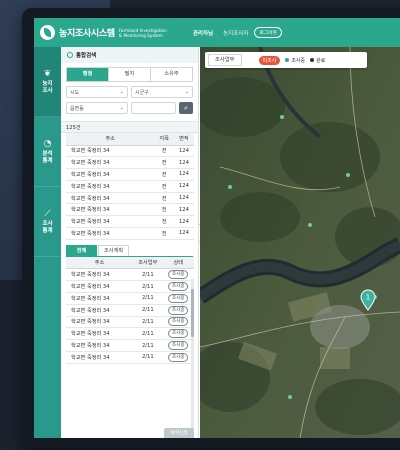  Describe the element at coordinates (75, 92) in the screenshot. I see `sido-select-value: 시도` at that location.